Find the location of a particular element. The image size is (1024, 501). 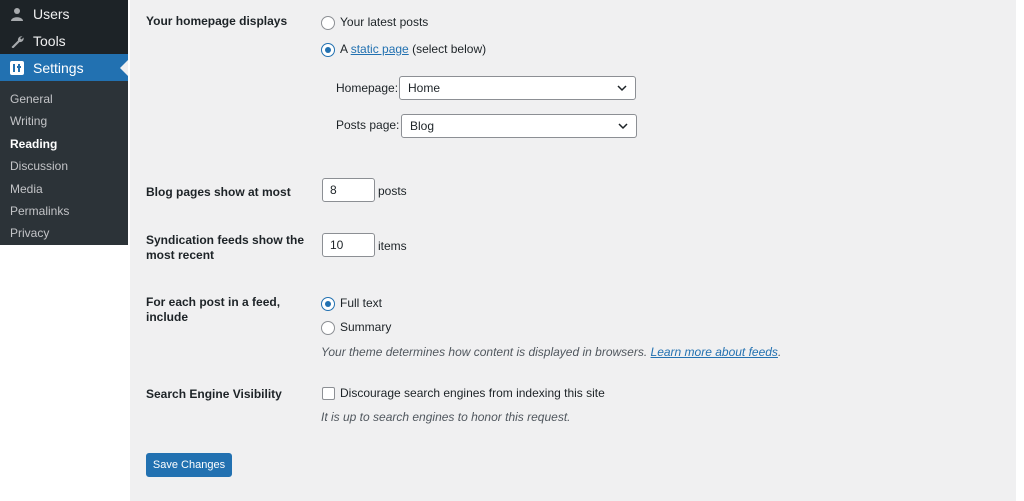

menu-item-users: Users is located at coordinates (64, 13).